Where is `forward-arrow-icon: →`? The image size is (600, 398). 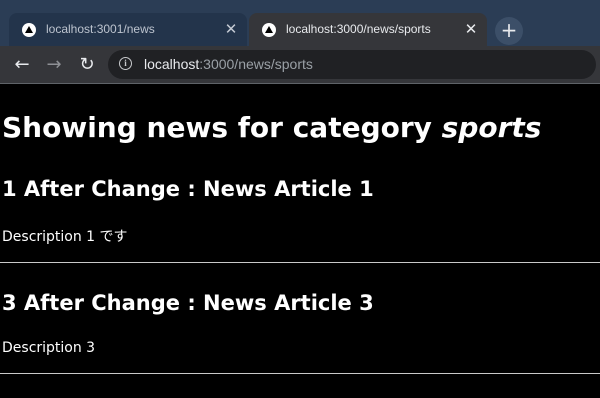 forward-arrow-icon: → is located at coordinates (54, 64).